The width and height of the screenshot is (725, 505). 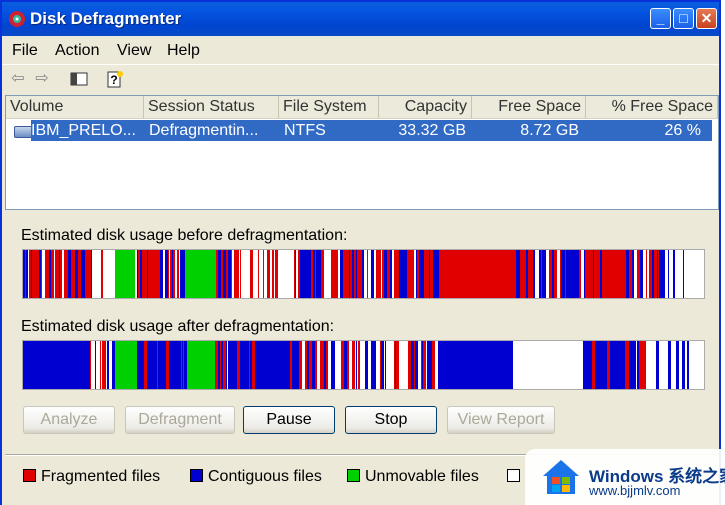 What do you see at coordinates (549, 130) in the screenshot?
I see `cell-free-space: 8.72 GB` at bounding box center [549, 130].